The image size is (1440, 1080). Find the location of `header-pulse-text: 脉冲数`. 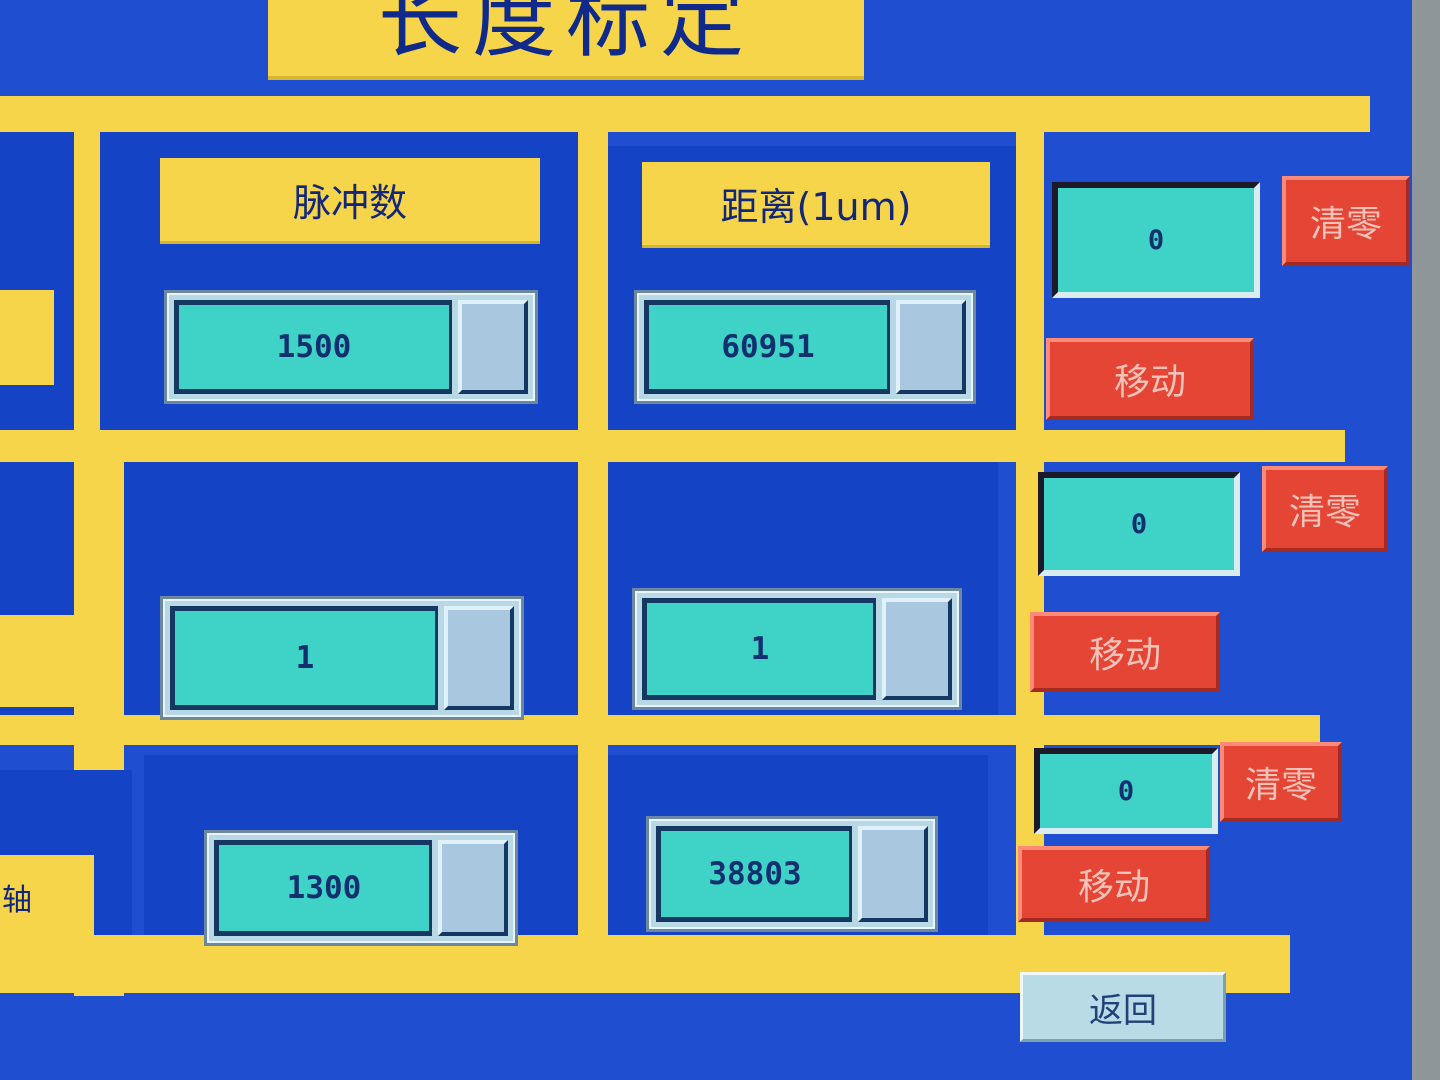

header-pulse-text: 脉冲数 is located at coordinates (349, 203).